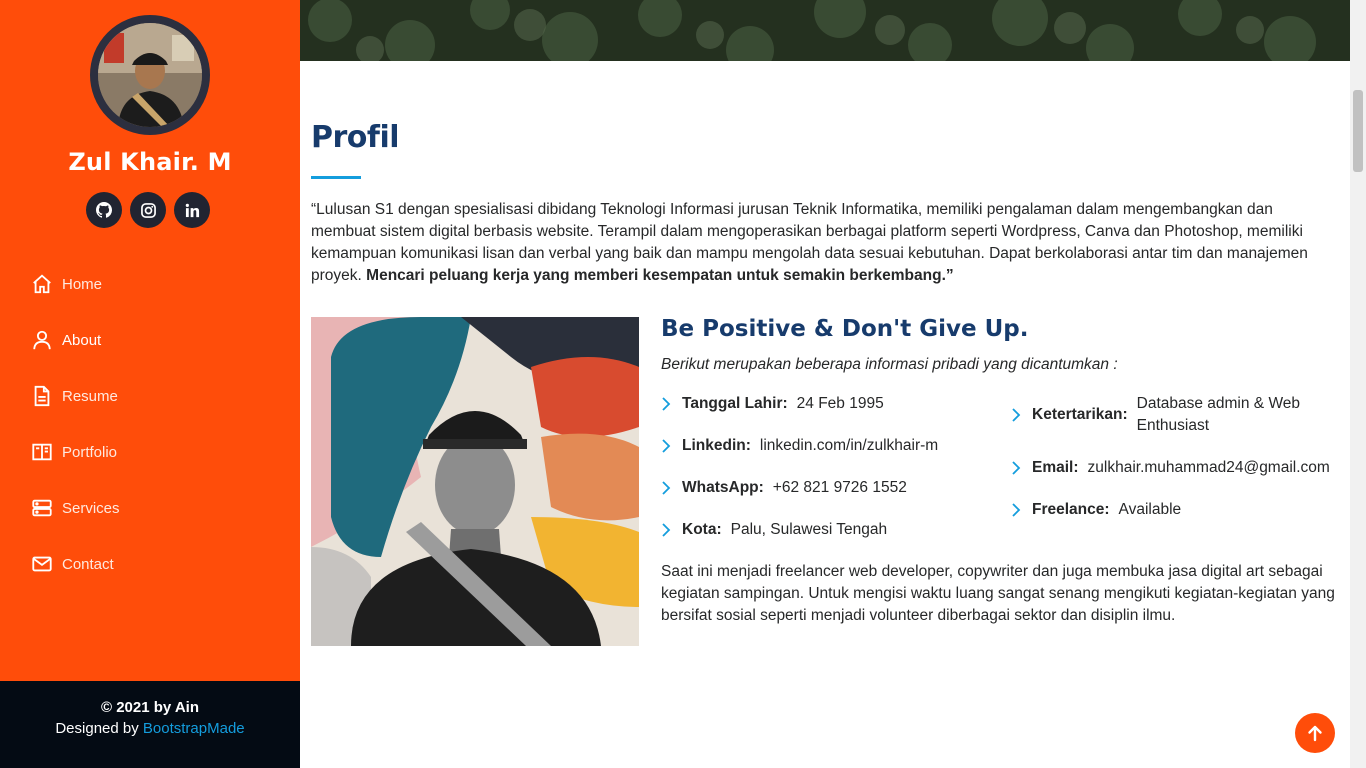 Image resolution: width=1366 pixels, height=768 pixels. I want to click on info-label: Email:, so click(1055, 467).